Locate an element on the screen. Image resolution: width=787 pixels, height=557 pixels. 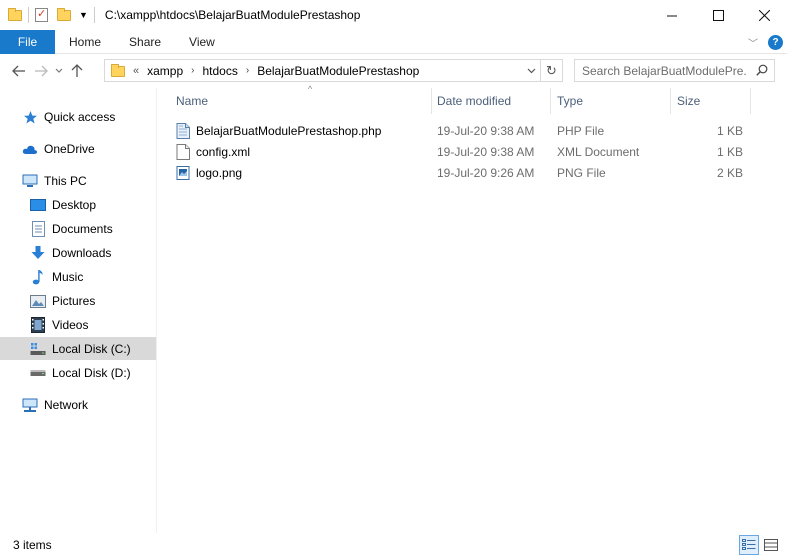
details-view-icon is located at coordinates (749, 544).